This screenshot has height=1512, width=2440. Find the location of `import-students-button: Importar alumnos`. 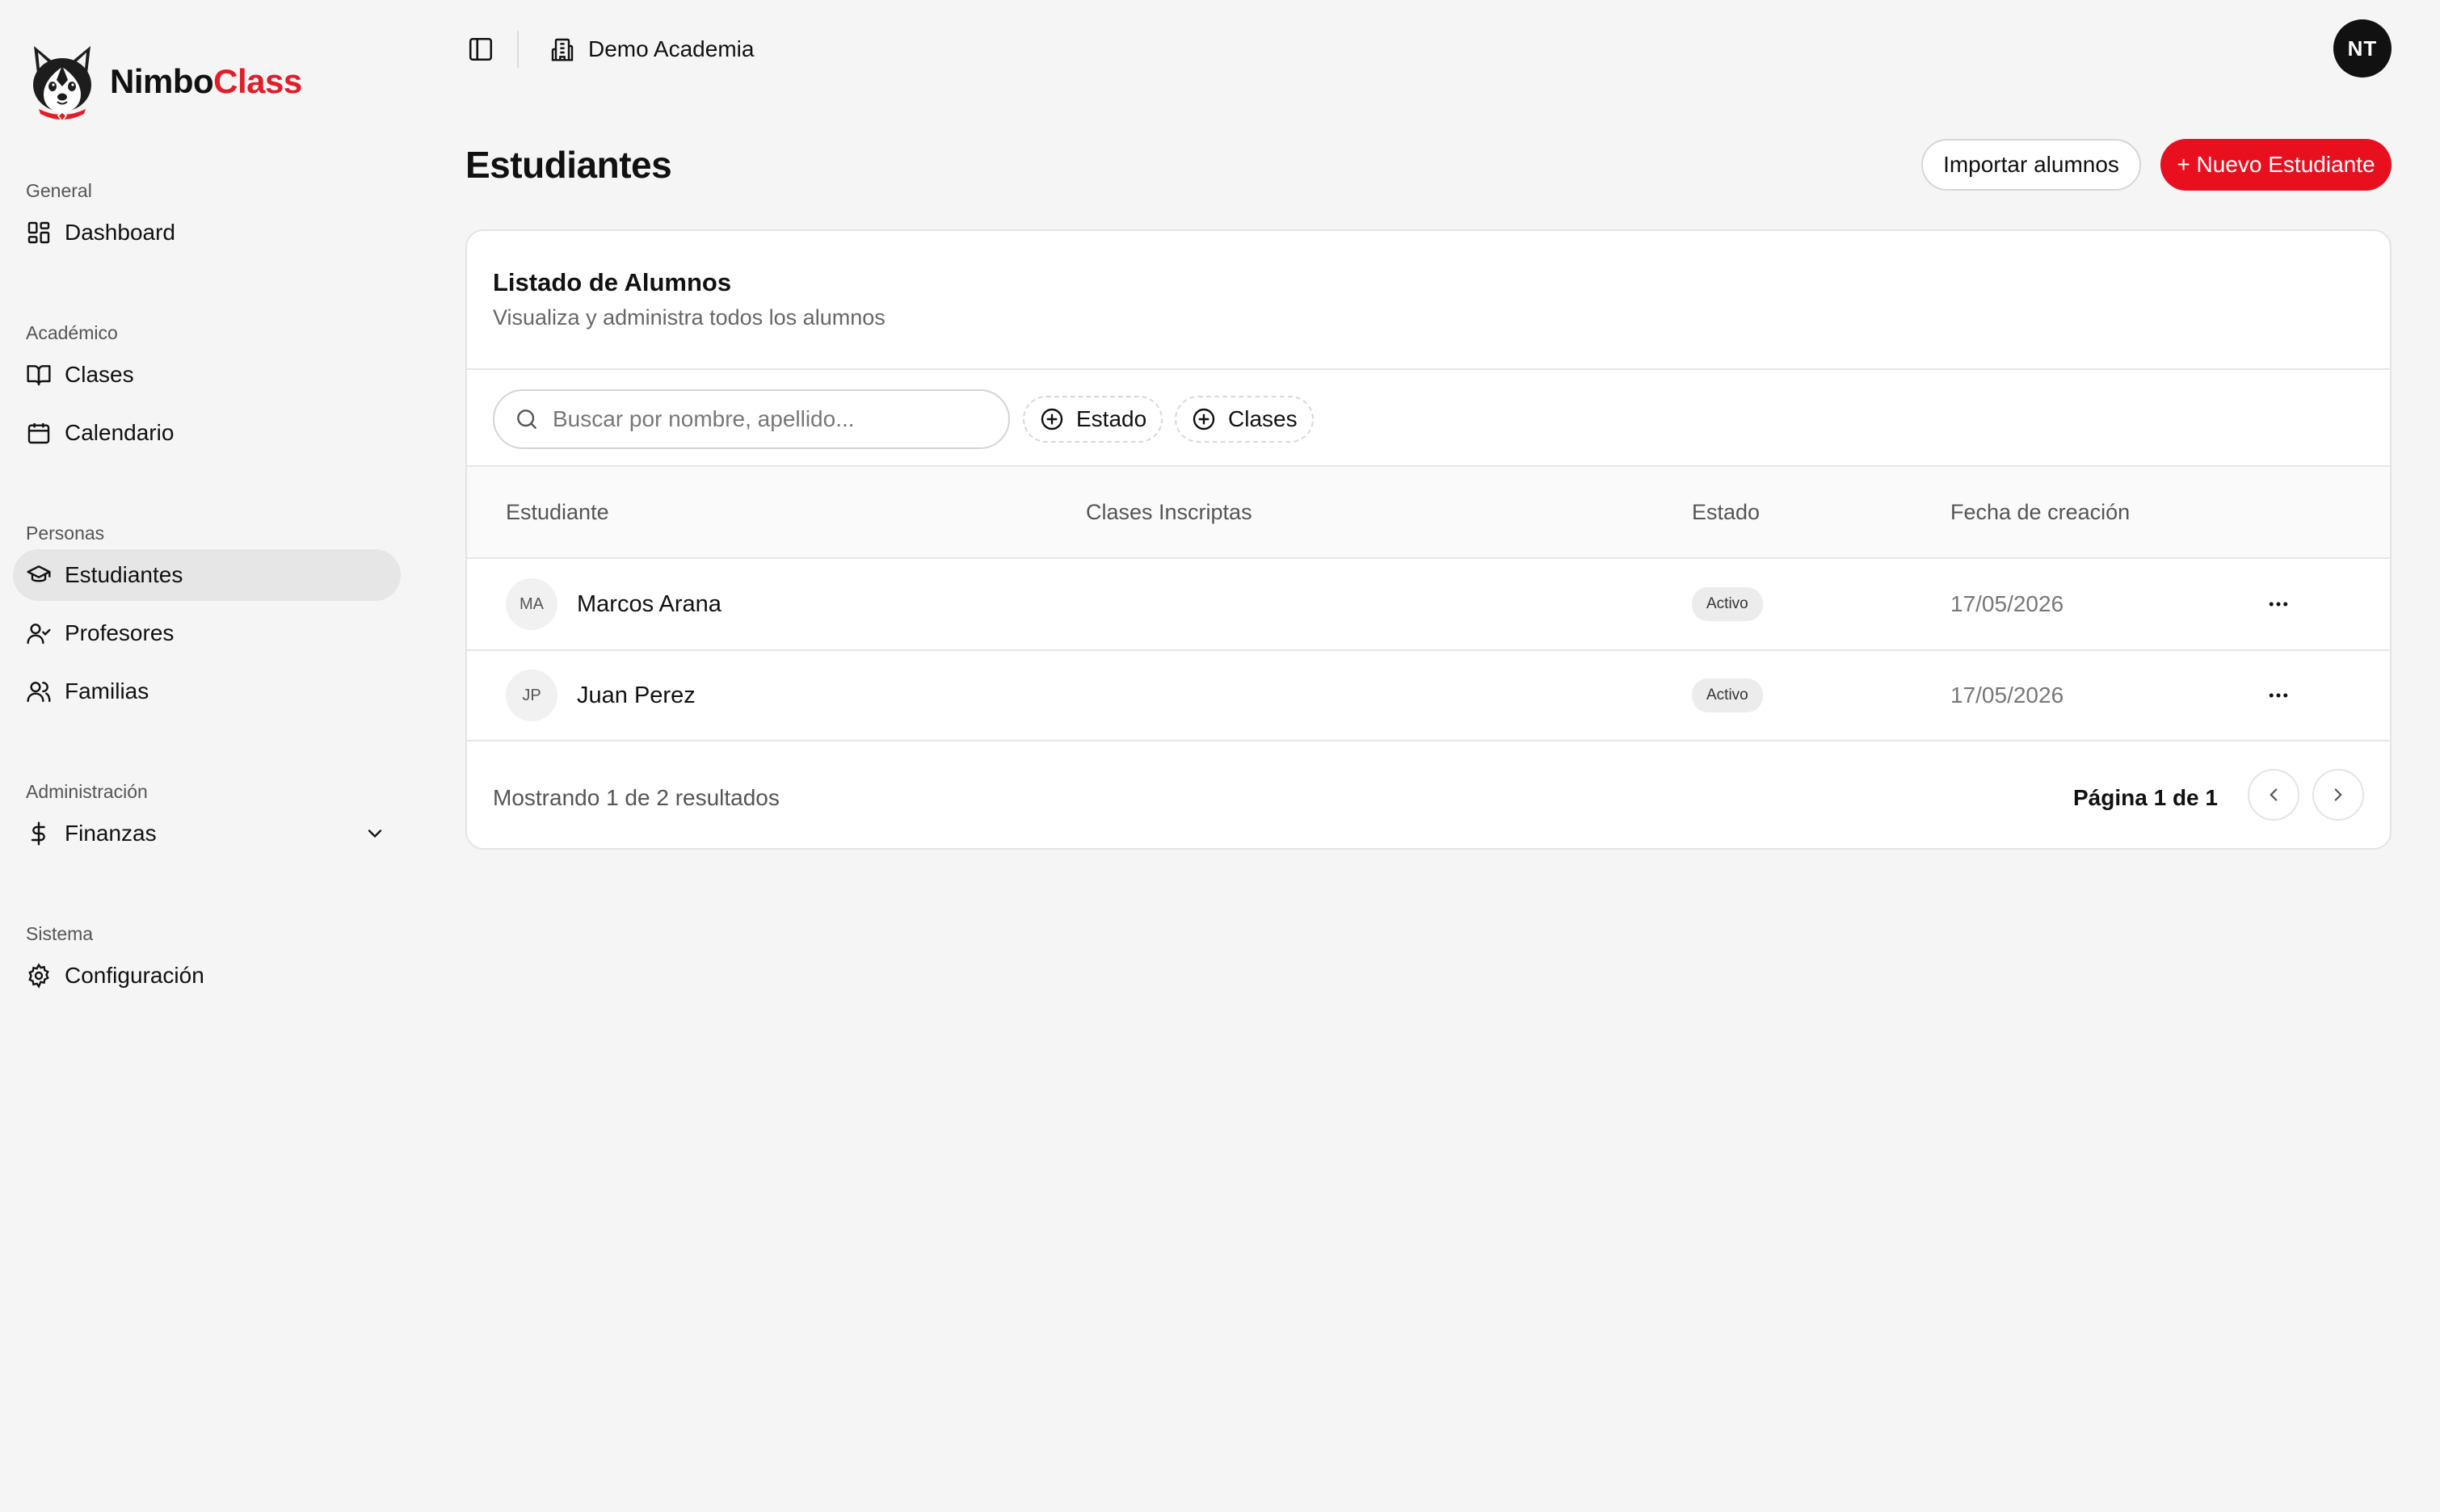

import-students-button: Importar alumnos is located at coordinates (2031, 165).